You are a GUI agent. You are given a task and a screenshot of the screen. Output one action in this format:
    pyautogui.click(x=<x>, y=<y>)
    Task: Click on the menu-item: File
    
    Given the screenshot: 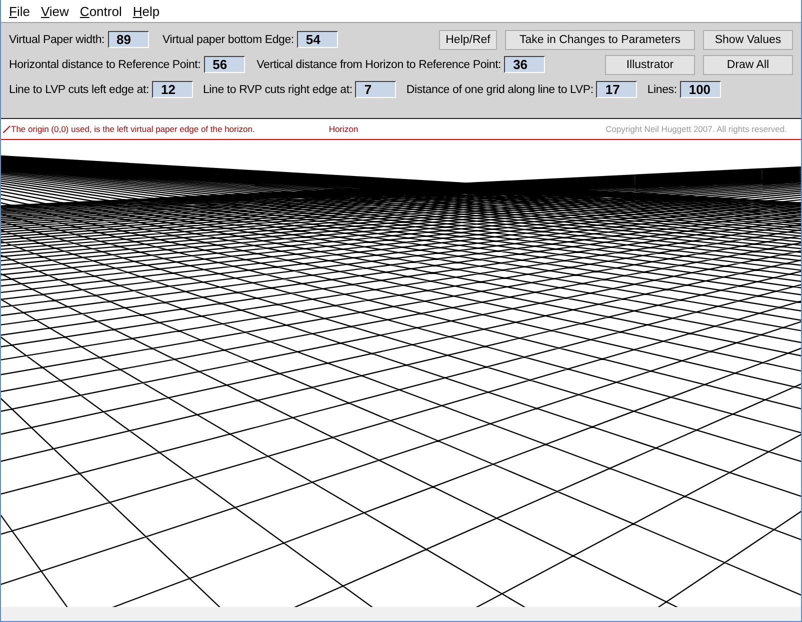 What is the action you would take?
    pyautogui.click(x=21, y=11)
    